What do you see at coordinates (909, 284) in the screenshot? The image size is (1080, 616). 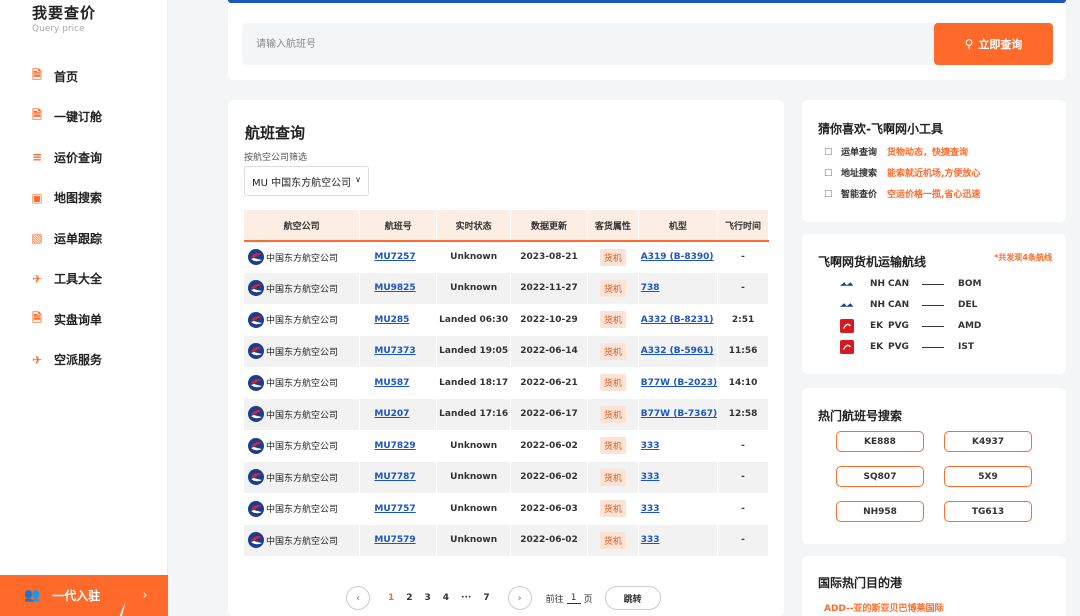 I see `route-item: NH CAN BOM` at bounding box center [909, 284].